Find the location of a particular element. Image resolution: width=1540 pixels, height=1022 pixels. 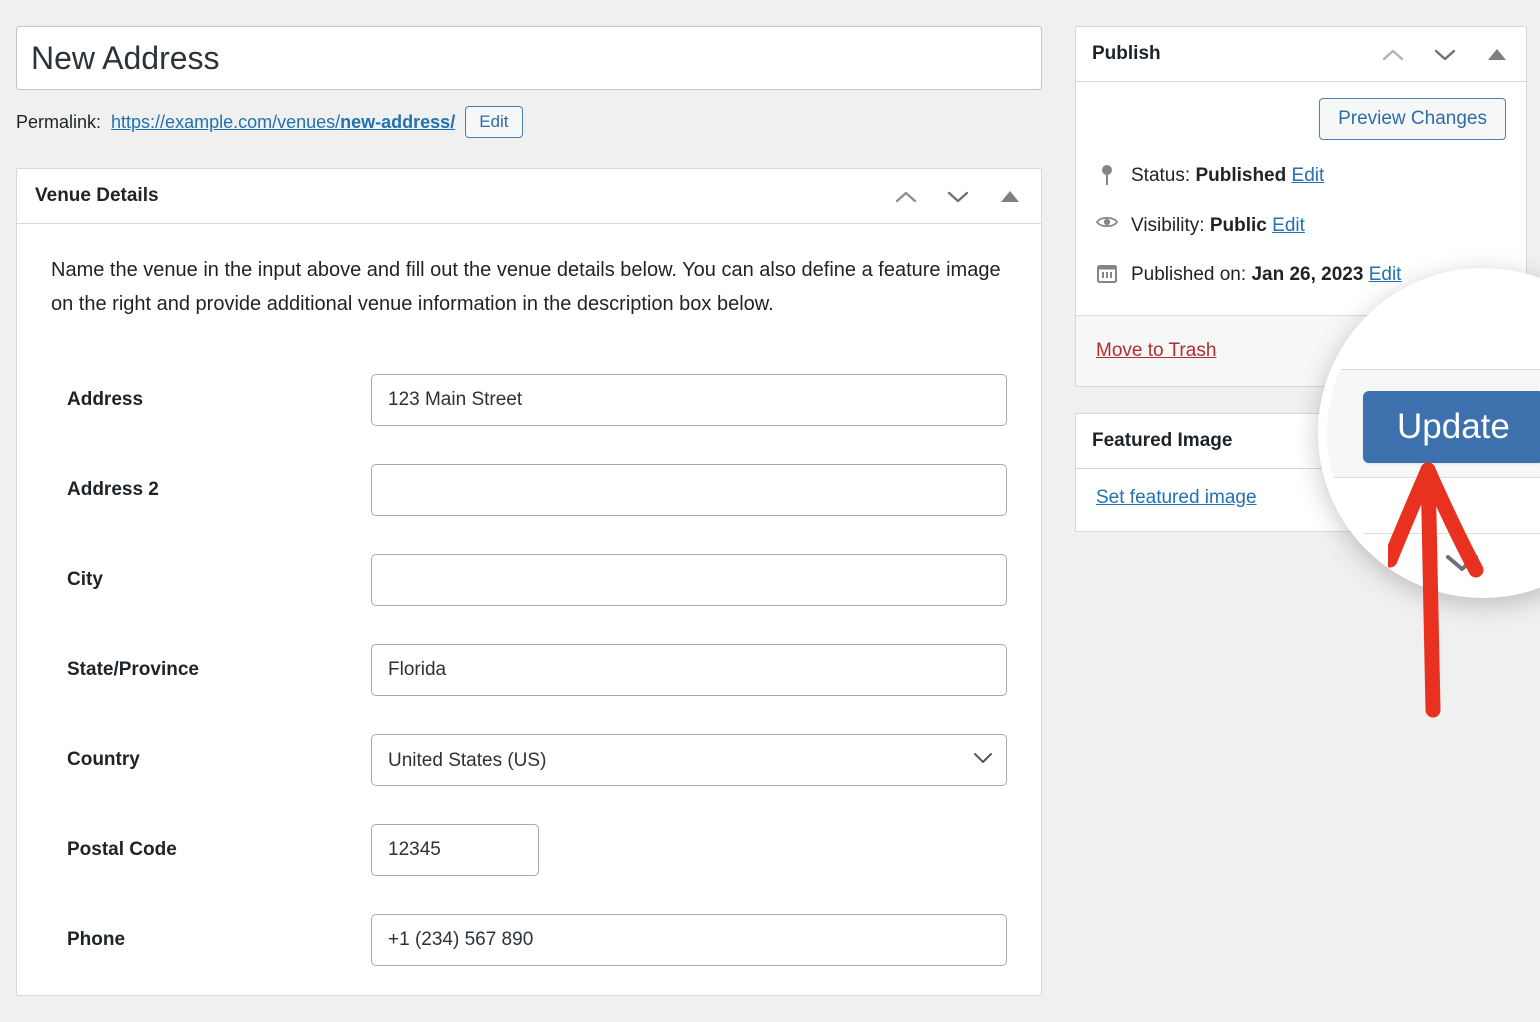

status-text: Status: Published Edit is located at coordinates (1227, 176).